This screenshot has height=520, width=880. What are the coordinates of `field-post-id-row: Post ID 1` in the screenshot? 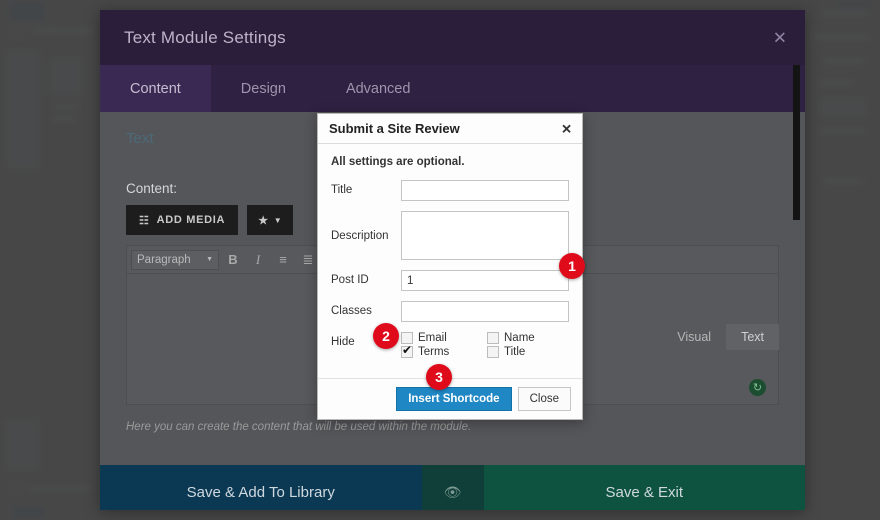 It's located at (450, 280).